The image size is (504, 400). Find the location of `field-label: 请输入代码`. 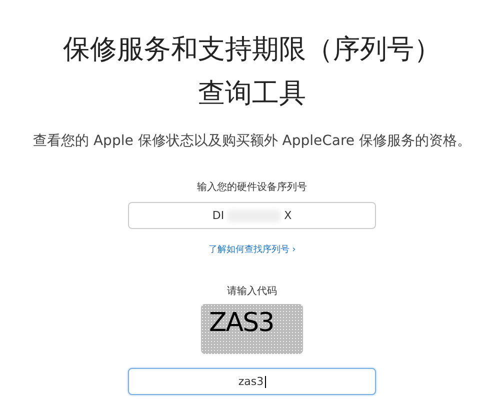

field-label: 请输入代码 is located at coordinates (252, 291).